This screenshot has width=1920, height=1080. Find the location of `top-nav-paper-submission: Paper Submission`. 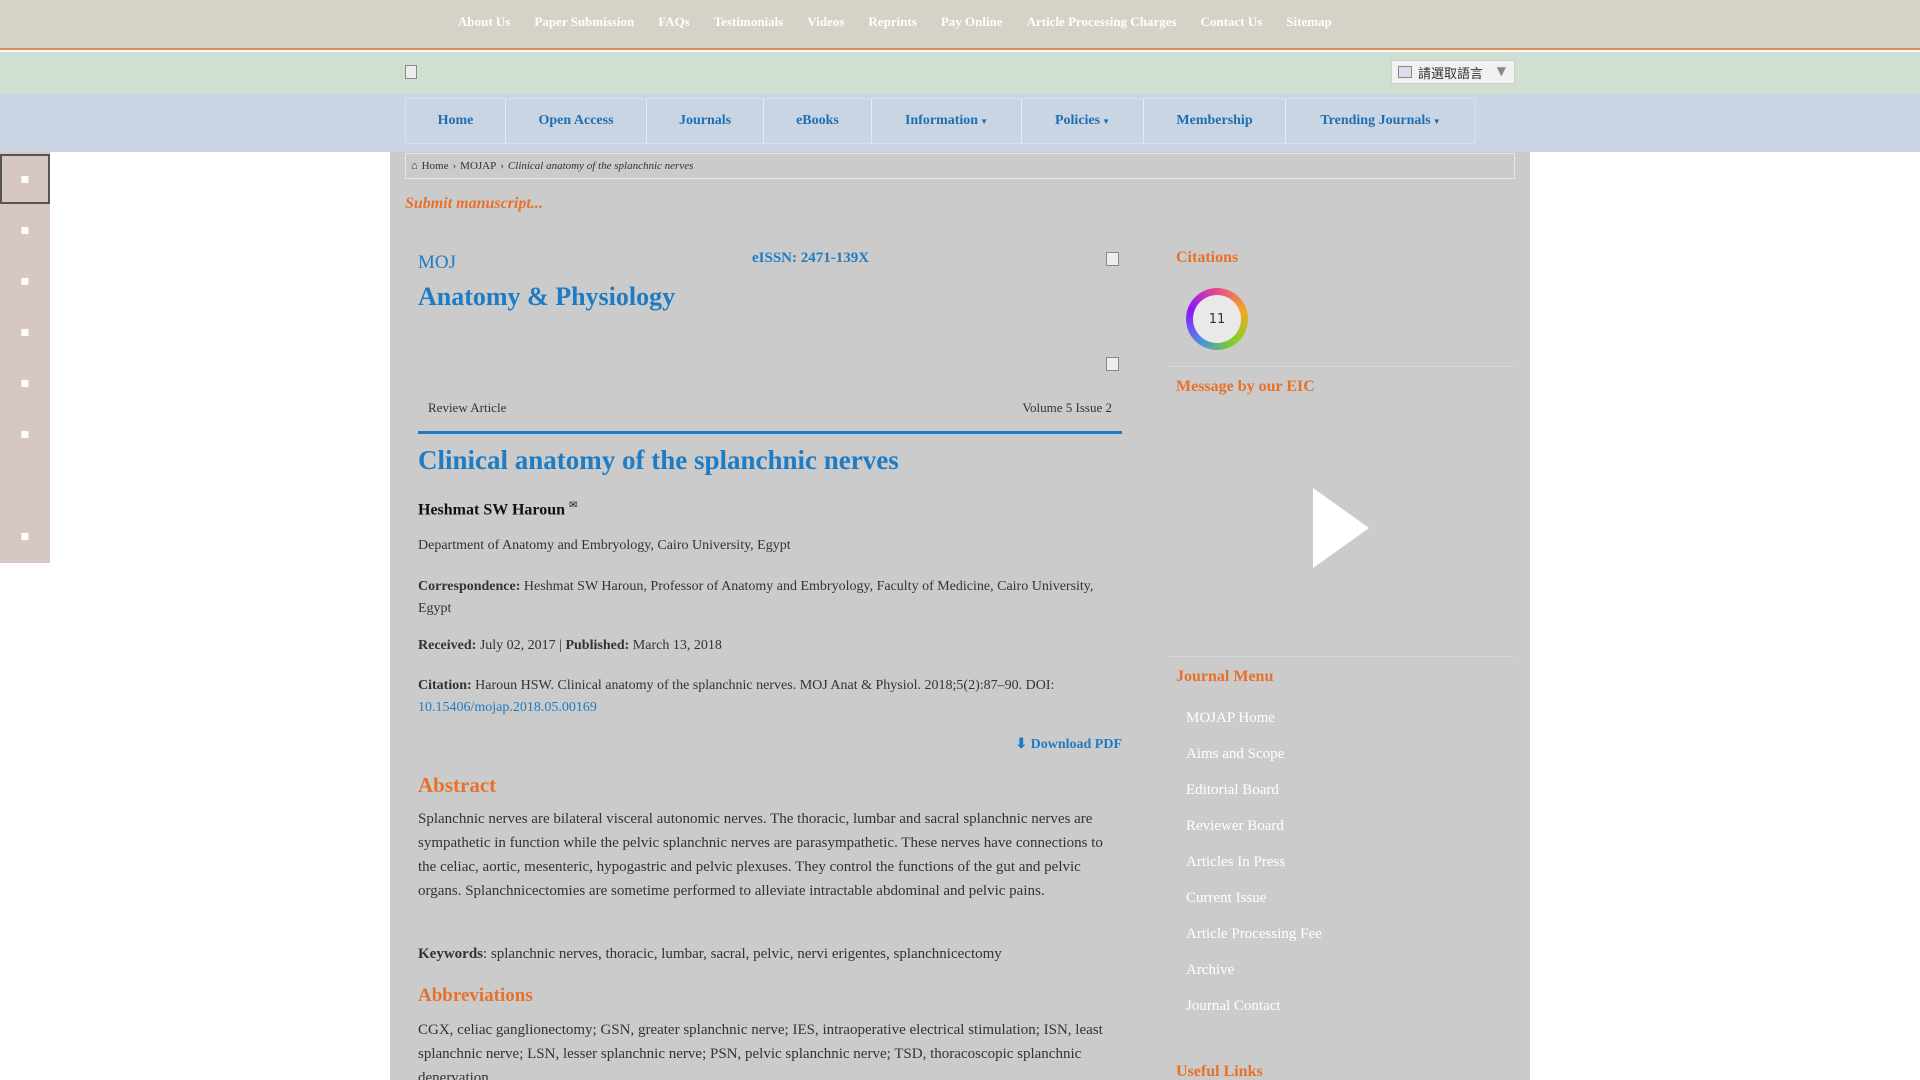

top-nav-paper-submission: Paper Submission is located at coordinates (584, 22).